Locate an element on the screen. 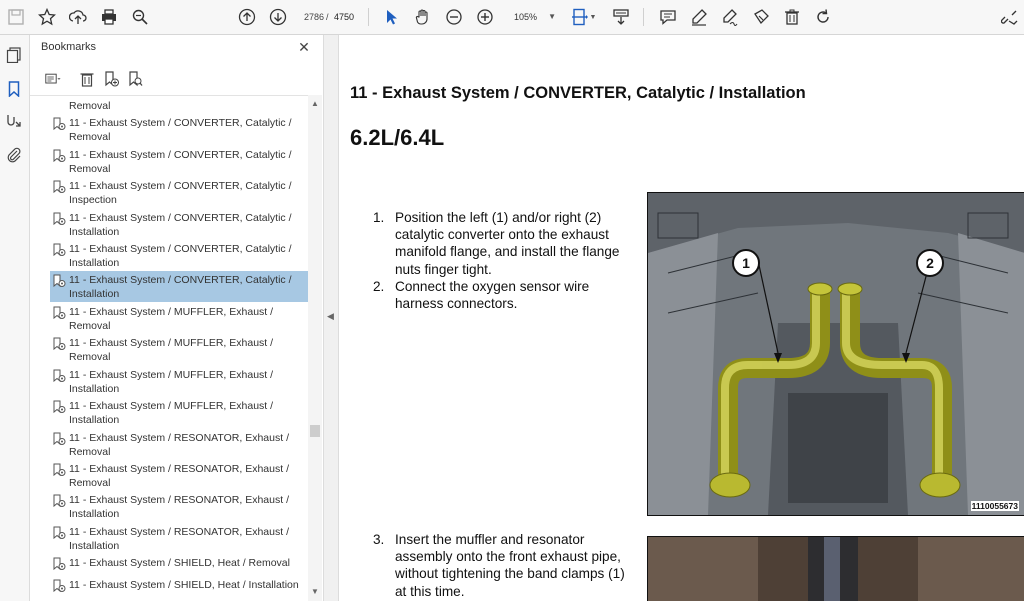  step-number: 1. is located at coordinates (379, 217).